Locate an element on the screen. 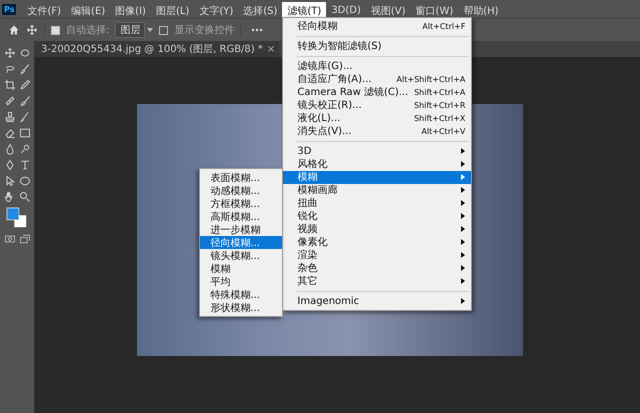 The height and width of the screenshot is (413, 640). menu-entry: 转换为智能滤镜(S) is located at coordinates (377, 46).